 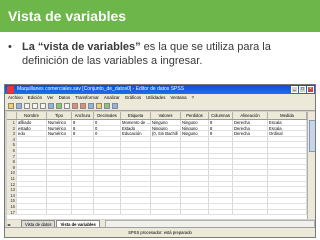 What do you see at coordinates (83, 105) in the screenshot?
I see `insert-variable-icon` at bounding box center [83, 105].